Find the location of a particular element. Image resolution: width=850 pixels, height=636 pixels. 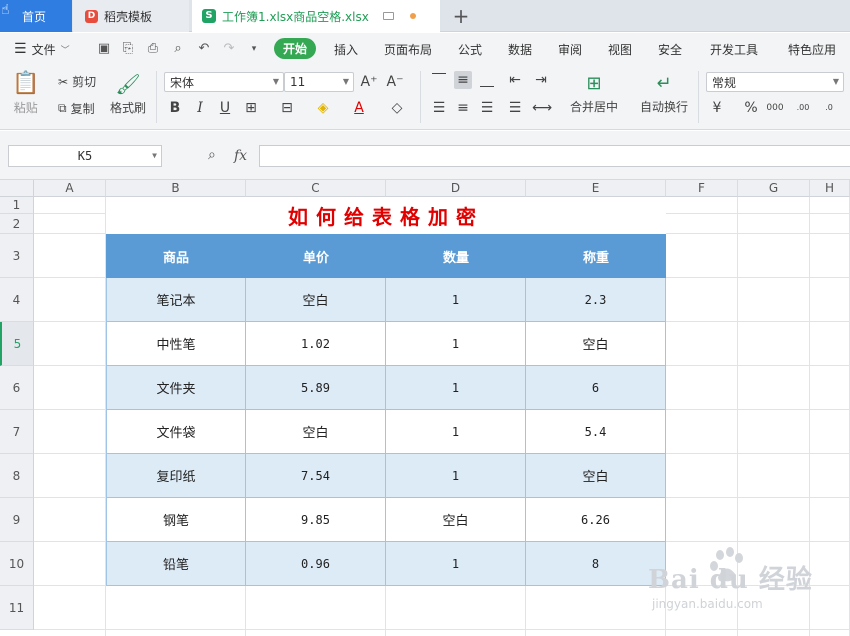

undo-icon: ↶ is located at coordinates (204, 49).